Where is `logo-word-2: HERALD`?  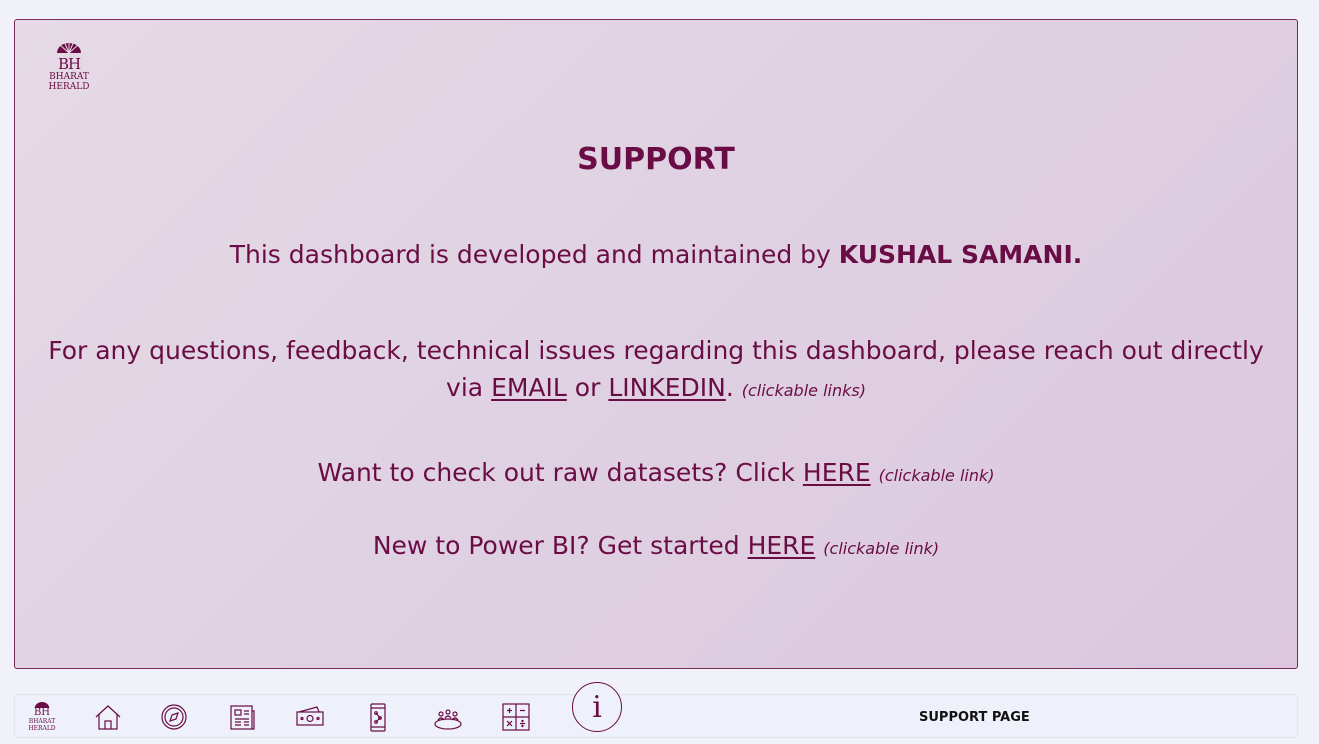 logo-word-2: HERALD is located at coordinates (69, 87).